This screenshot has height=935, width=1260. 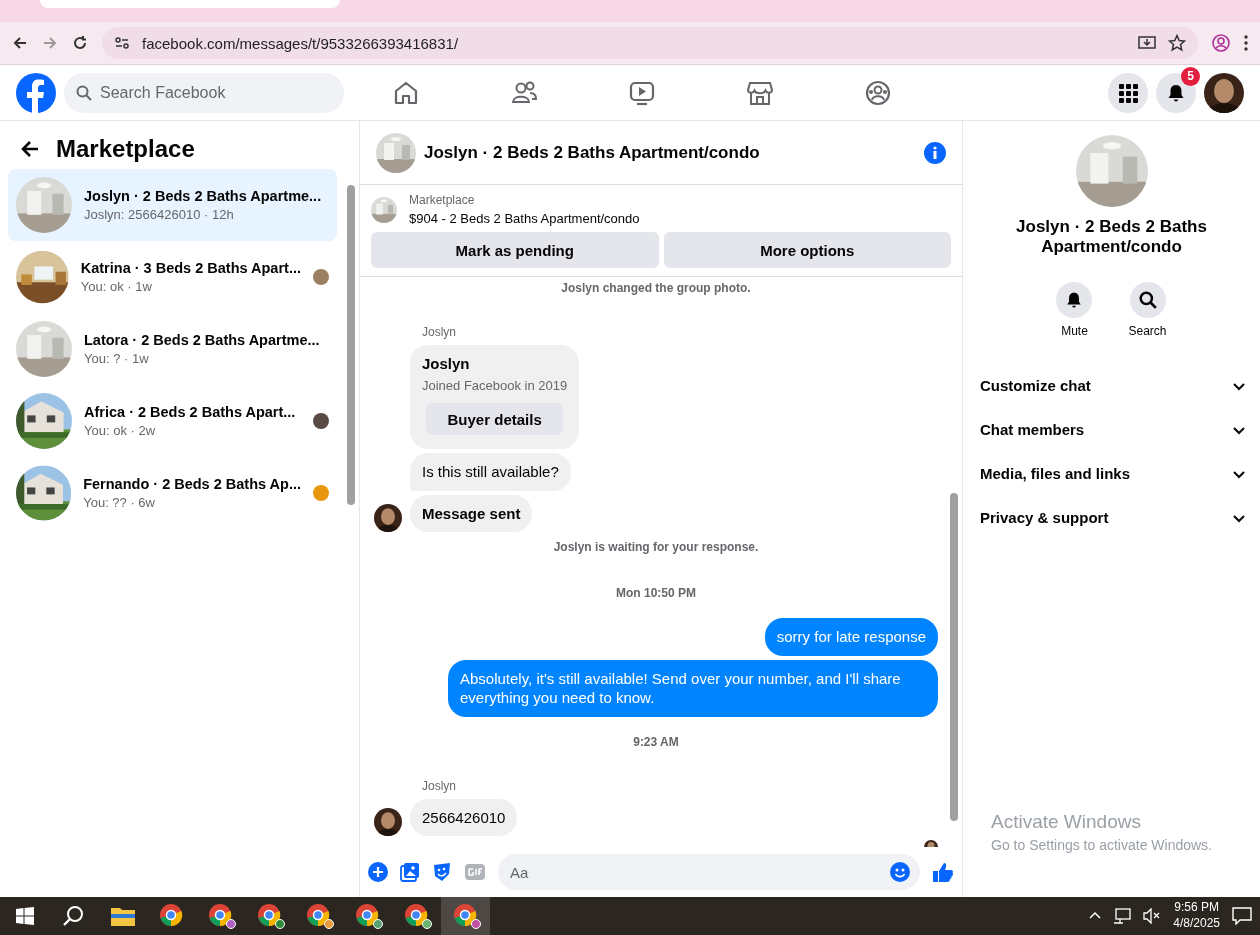 I want to click on message-bubble: Is this still available?, so click(x=490, y=472).